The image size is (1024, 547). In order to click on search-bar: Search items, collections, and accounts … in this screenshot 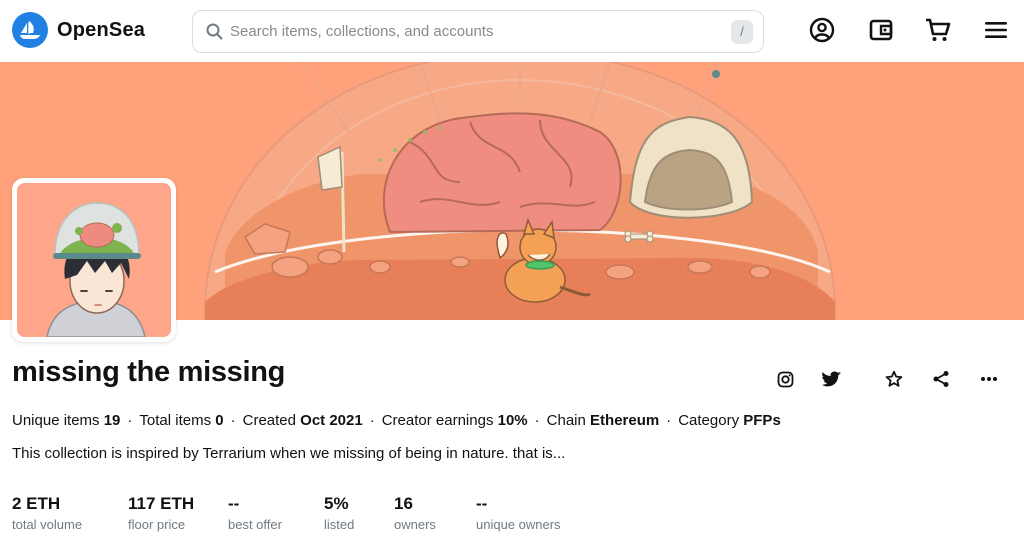, I will do `click(478, 31)`.